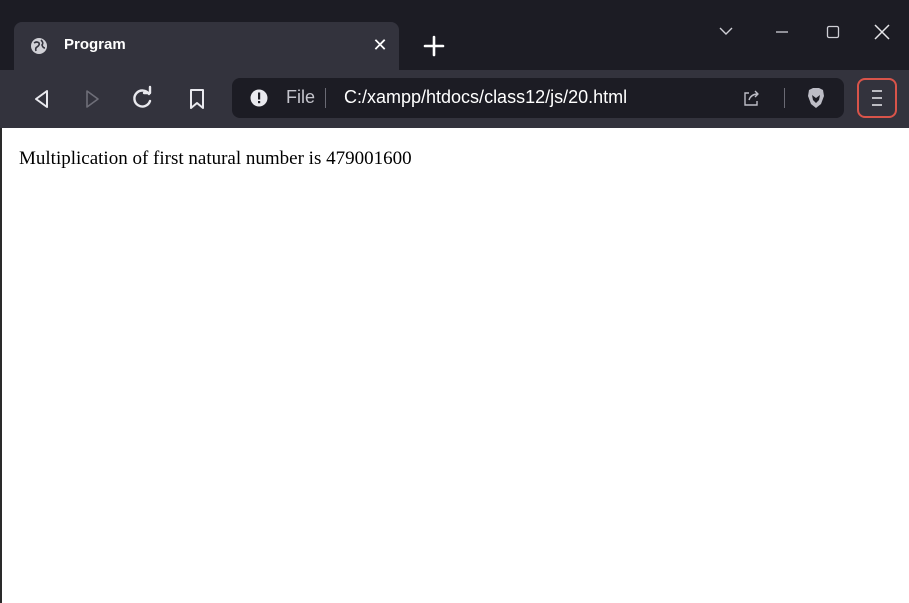 This screenshot has width=909, height=603. I want to click on close-icon: ✕, so click(380, 45).